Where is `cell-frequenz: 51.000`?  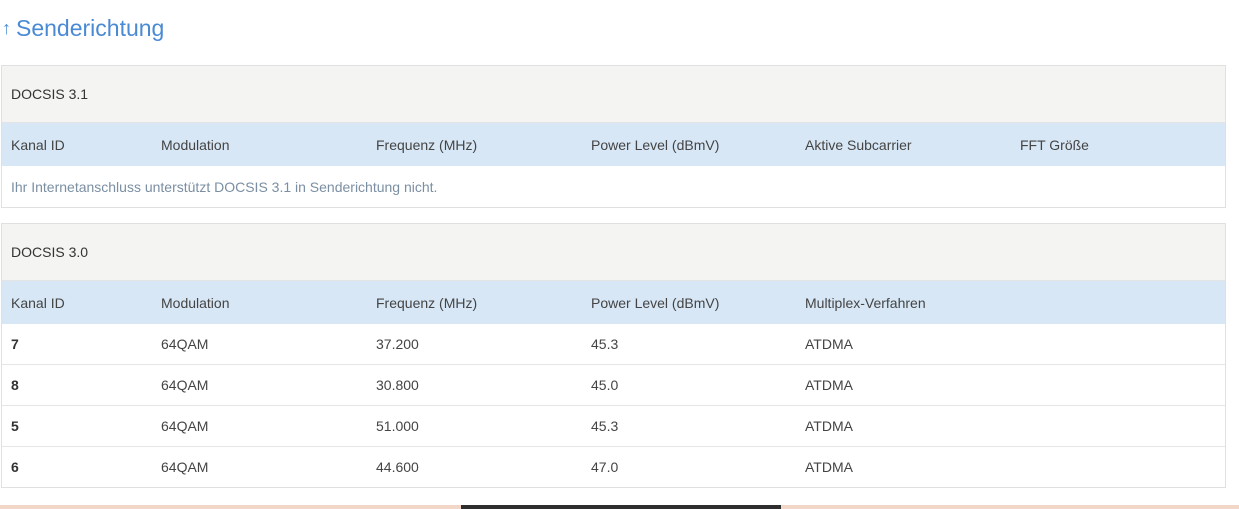
cell-frequenz: 51.000 is located at coordinates (397, 426).